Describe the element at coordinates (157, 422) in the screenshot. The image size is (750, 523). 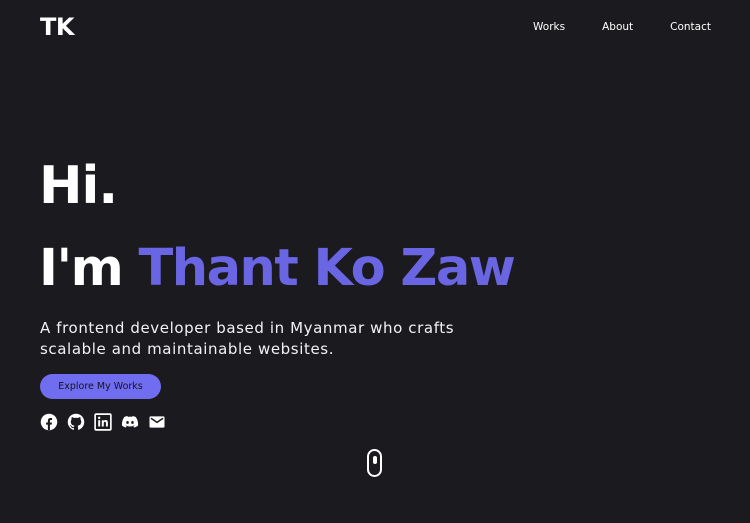
I see `email-icon` at that location.